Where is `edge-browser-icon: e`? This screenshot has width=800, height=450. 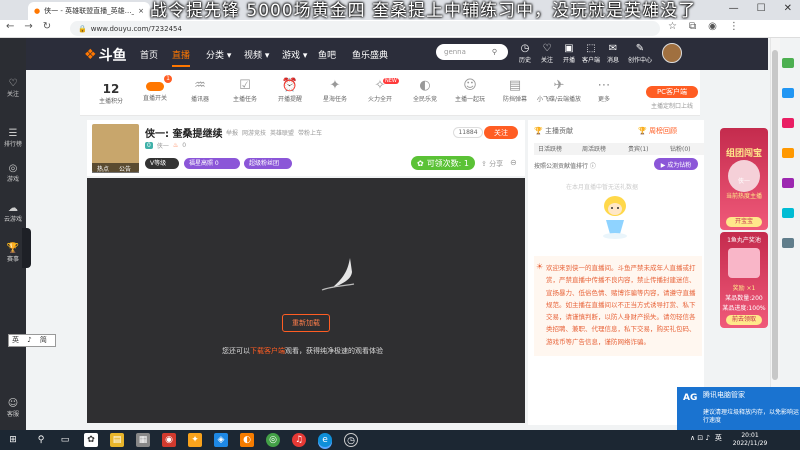 edge-browser-icon: e is located at coordinates (325, 440).